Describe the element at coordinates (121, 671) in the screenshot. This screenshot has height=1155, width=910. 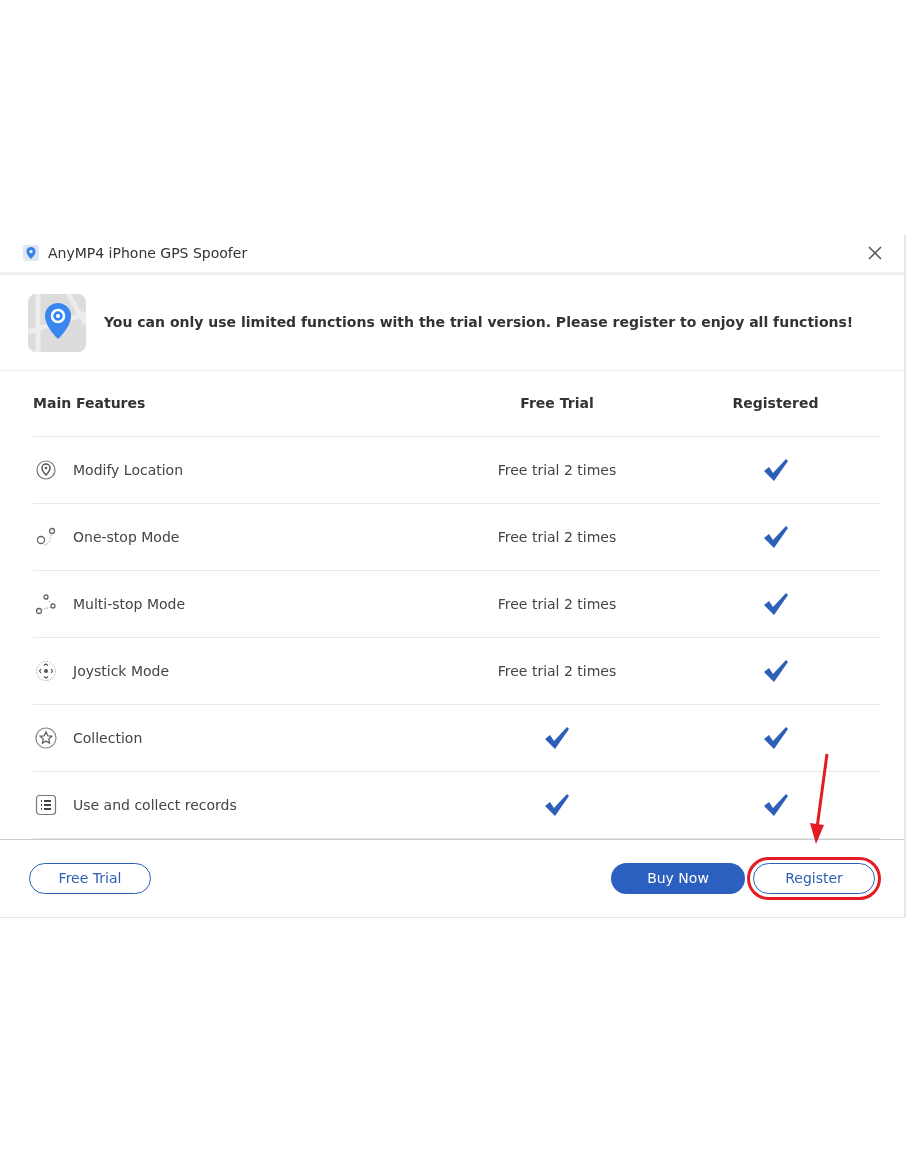
I see `feature-name: Joystick Mode` at that location.